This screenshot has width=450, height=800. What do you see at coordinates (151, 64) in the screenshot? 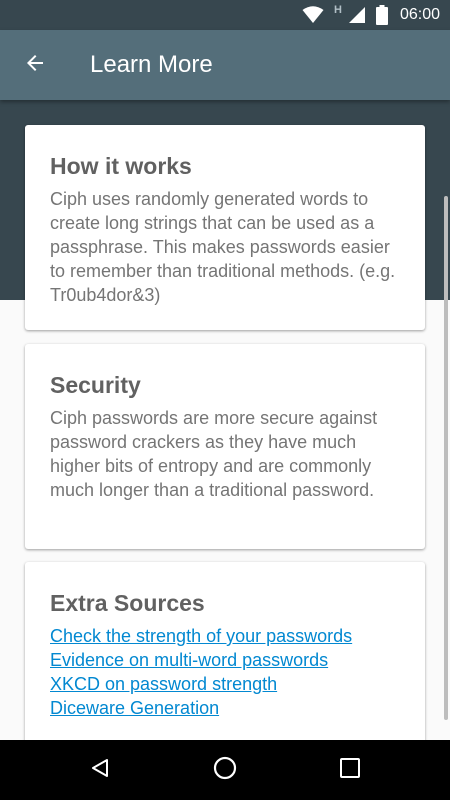
I see `page-title: Learn More` at bounding box center [151, 64].